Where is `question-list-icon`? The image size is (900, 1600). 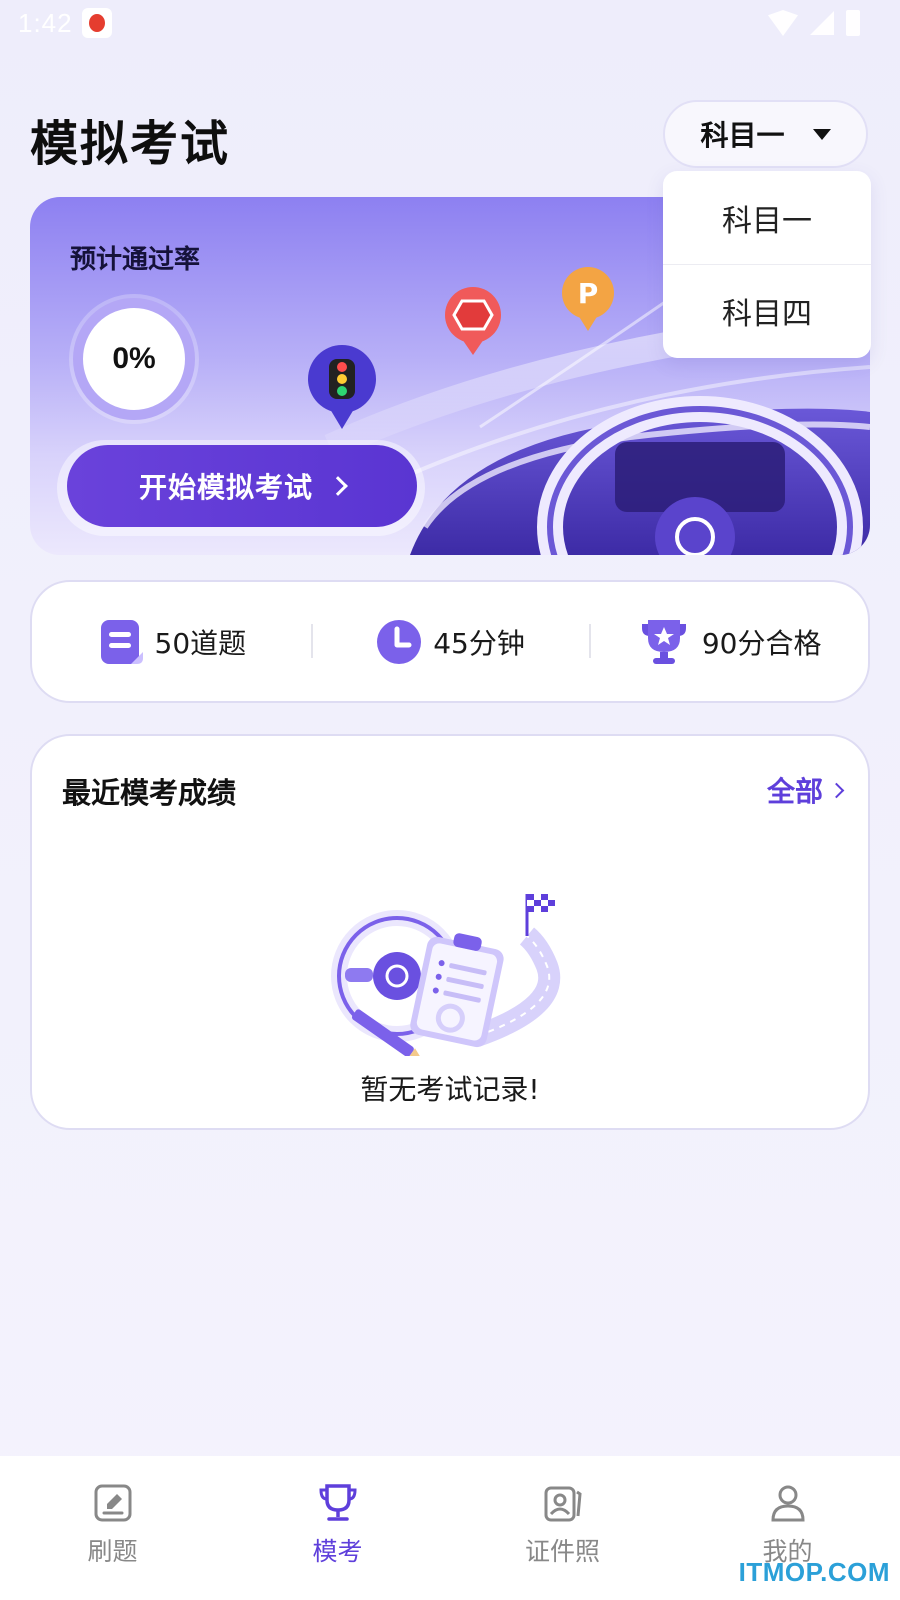 question-list-icon is located at coordinates (121, 641).